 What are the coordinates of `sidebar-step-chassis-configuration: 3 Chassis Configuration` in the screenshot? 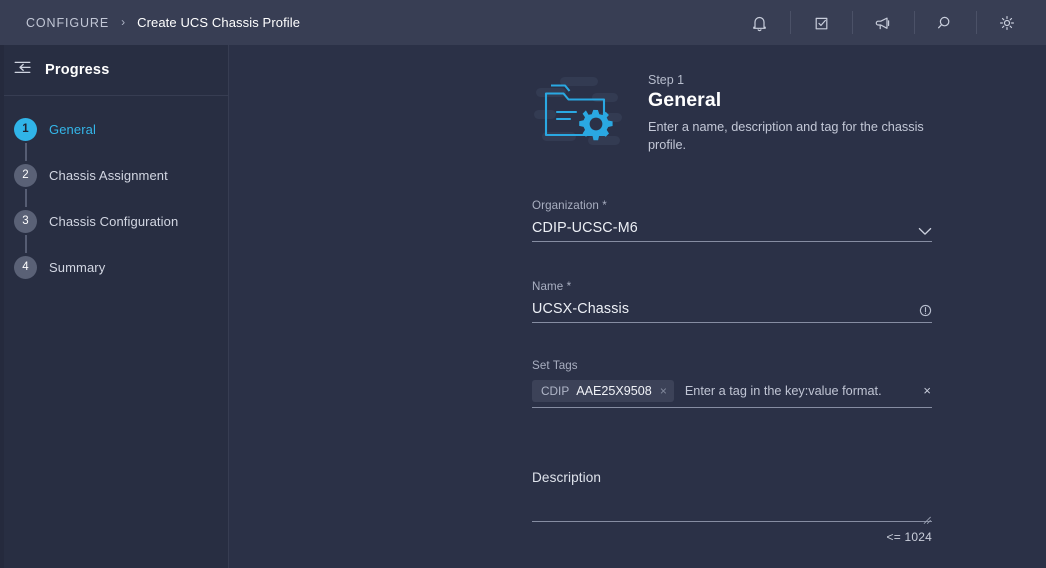 It's located at (121, 221).